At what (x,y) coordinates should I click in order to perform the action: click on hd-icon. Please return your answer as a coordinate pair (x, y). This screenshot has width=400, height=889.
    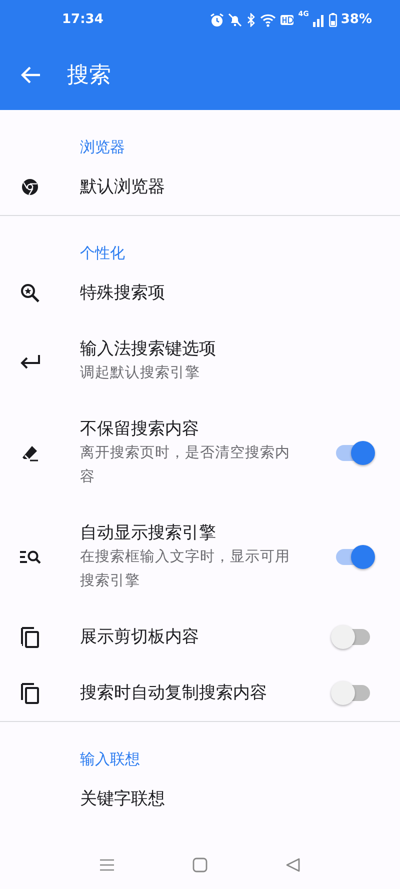
    Looking at the image, I should click on (287, 20).